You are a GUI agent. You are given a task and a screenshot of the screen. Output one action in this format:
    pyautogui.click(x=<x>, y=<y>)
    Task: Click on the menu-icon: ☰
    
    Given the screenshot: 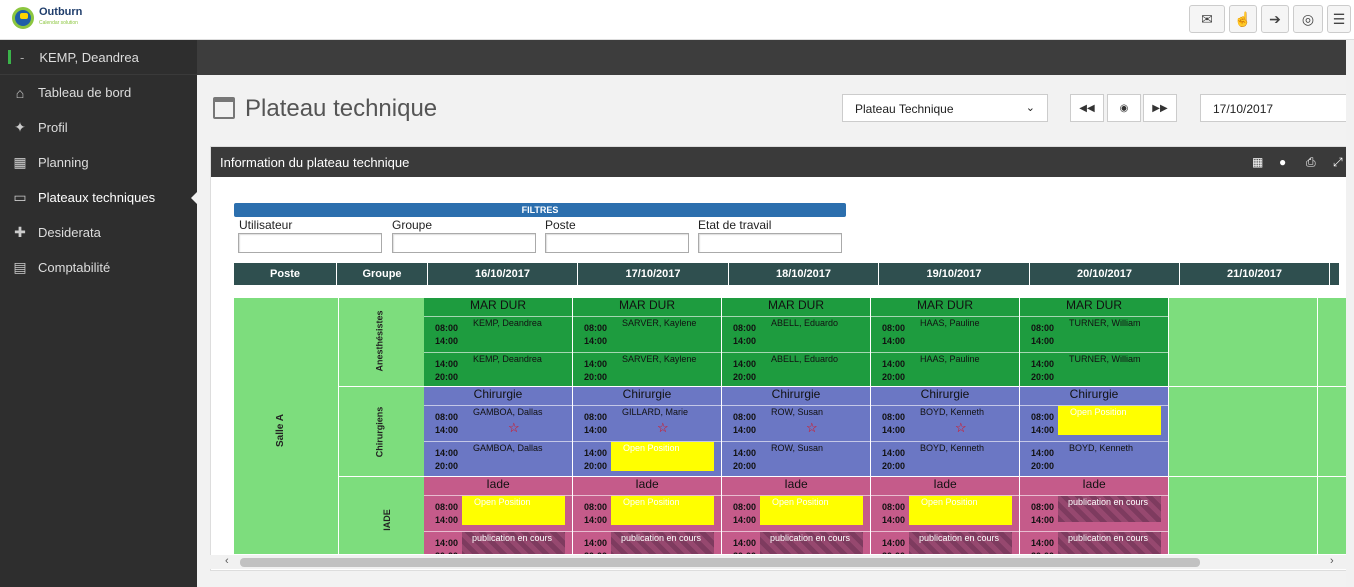 What is the action you would take?
    pyautogui.click(x=1339, y=19)
    